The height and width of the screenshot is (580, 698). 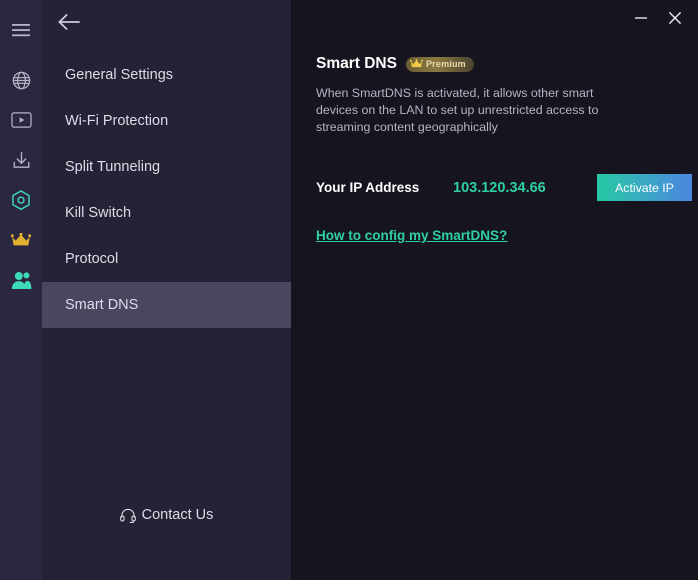 What do you see at coordinates (368, 187) in the screenshot?
I see `ip-address-label: Your IP Address` at bounding box center [368, 187].